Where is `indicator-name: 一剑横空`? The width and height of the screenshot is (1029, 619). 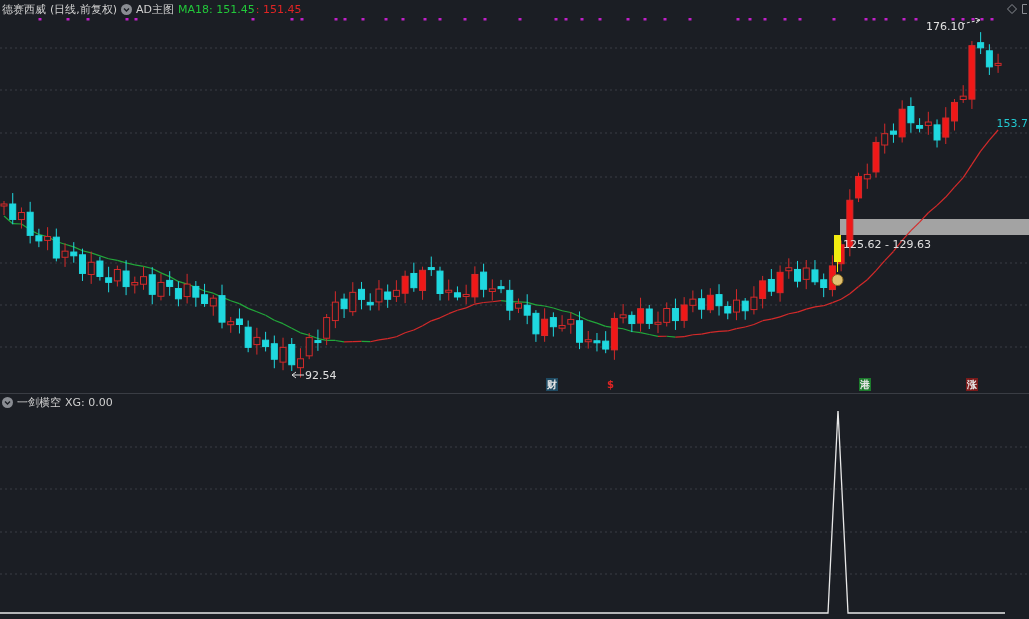
indicator-name: 一剑横空 is located at coordinates (39, 402).